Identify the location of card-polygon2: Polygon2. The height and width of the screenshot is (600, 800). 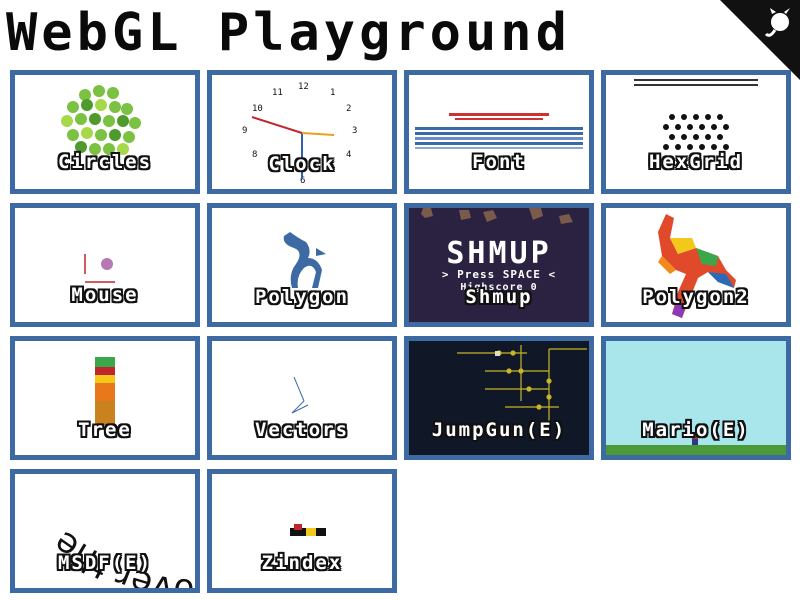
(696, 265).